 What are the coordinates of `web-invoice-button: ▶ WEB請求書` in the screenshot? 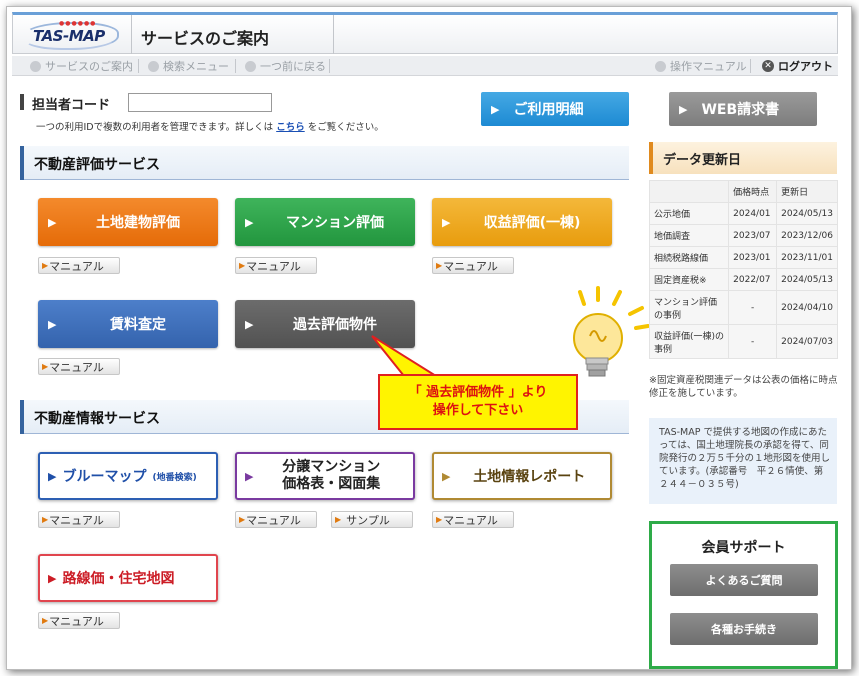 It's located at (743, 109).